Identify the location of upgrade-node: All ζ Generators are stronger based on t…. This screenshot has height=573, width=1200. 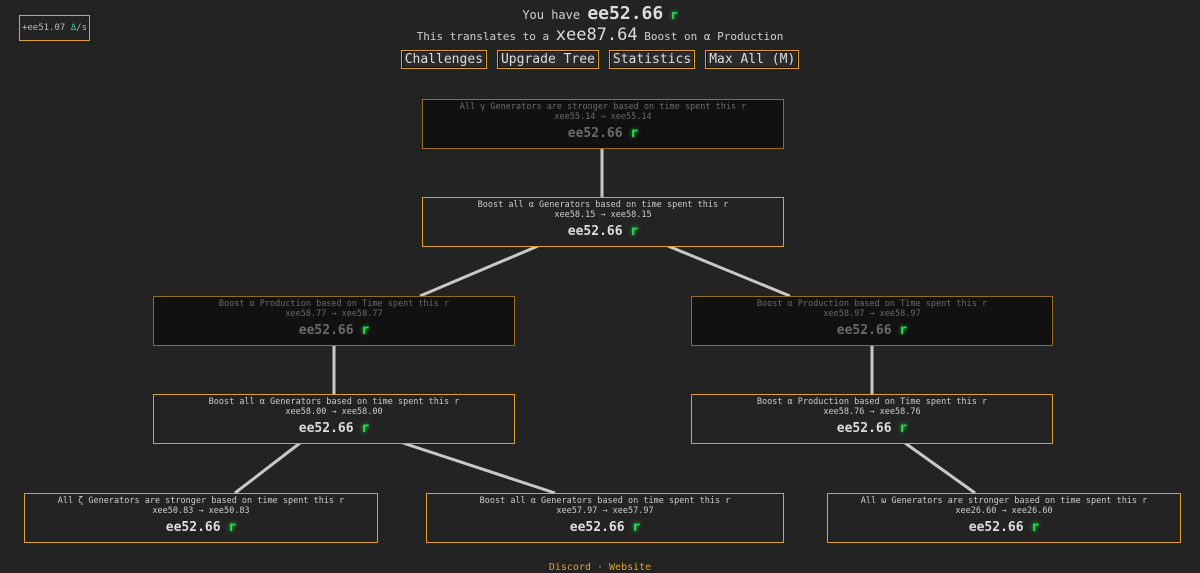
(201, 518).